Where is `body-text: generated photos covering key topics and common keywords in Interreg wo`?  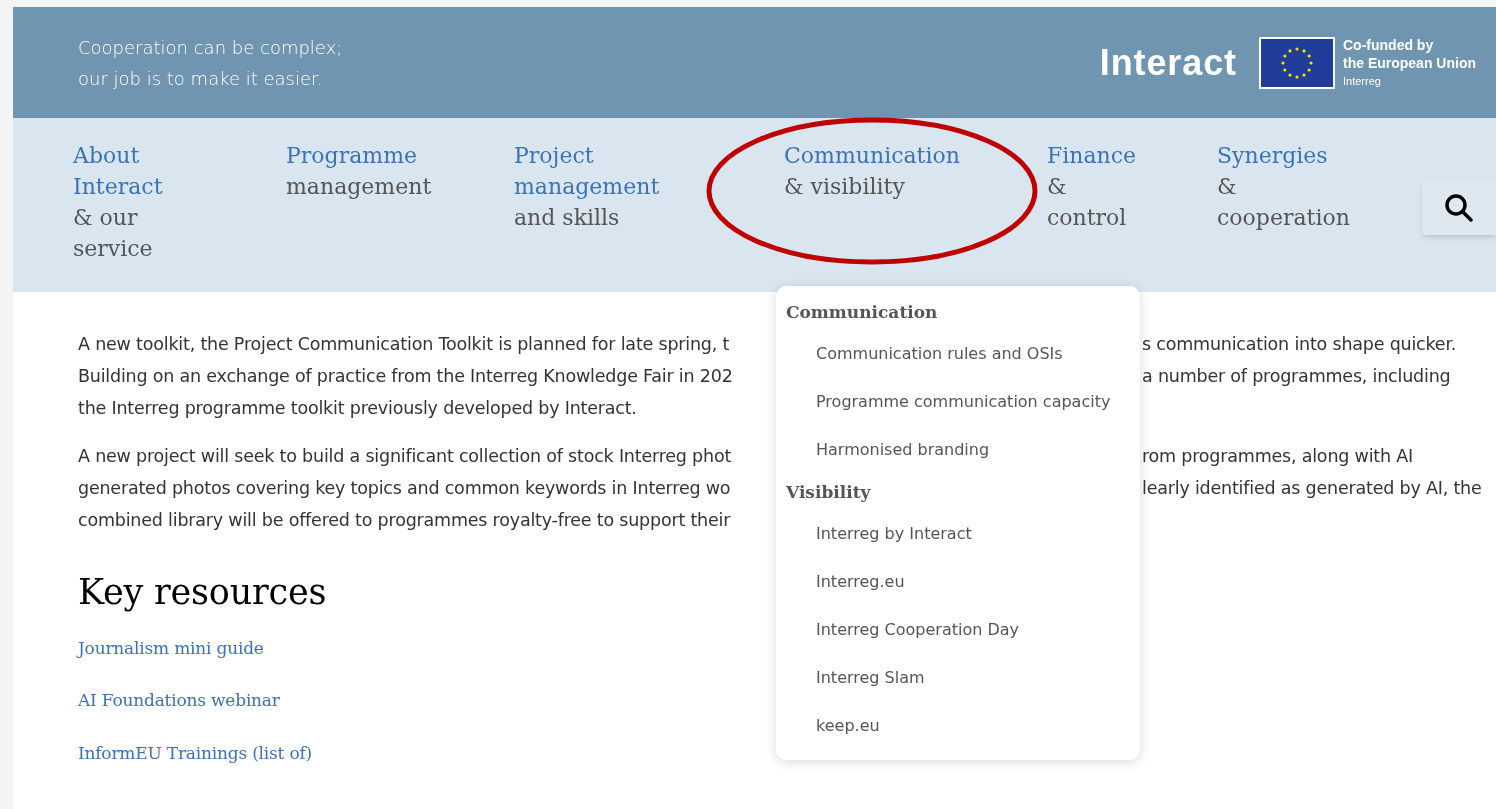 body-text: generated photos covering key topics and common keywords in Interreg wo is located at coordinates (404, 488).